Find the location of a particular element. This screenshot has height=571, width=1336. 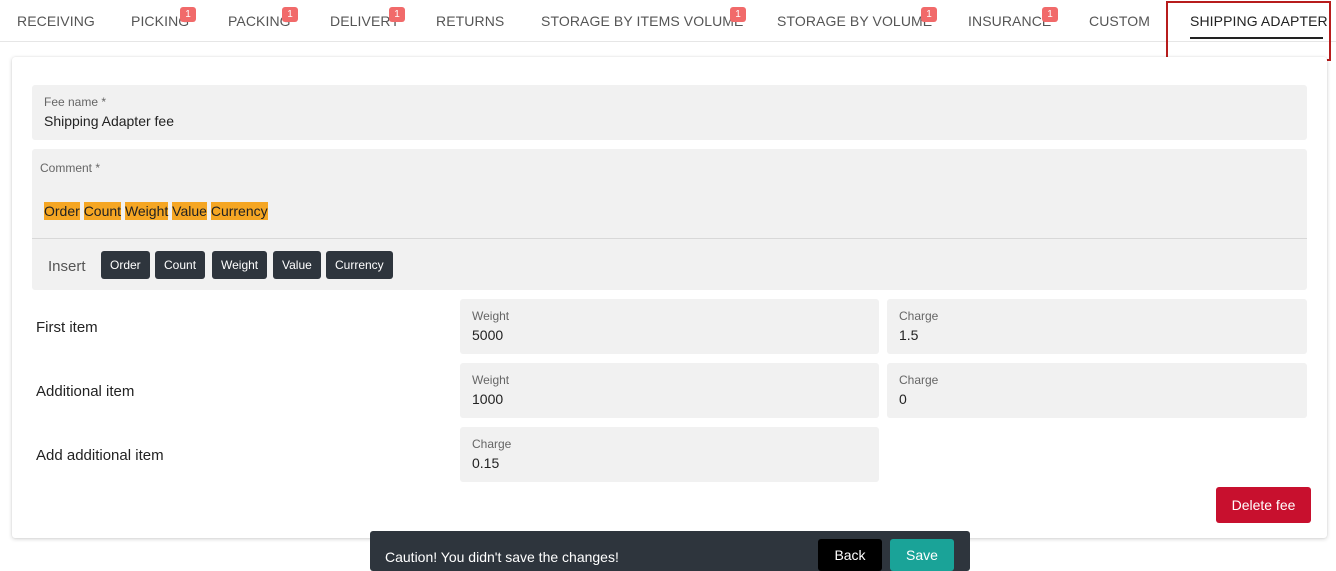

additional-item-weight-input is located at coordinates (667, 399).